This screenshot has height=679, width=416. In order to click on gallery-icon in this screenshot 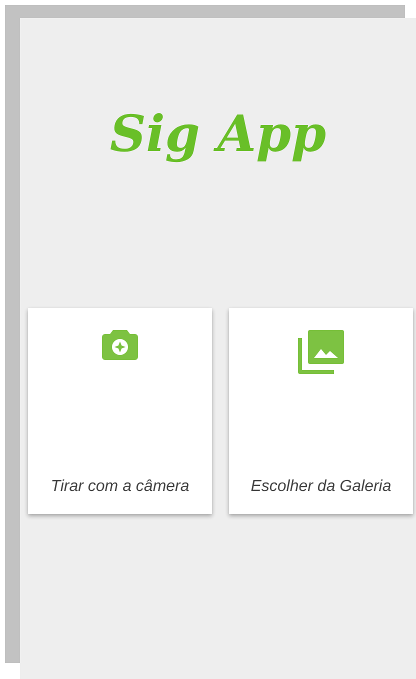, I will do `click(321, 352)`.